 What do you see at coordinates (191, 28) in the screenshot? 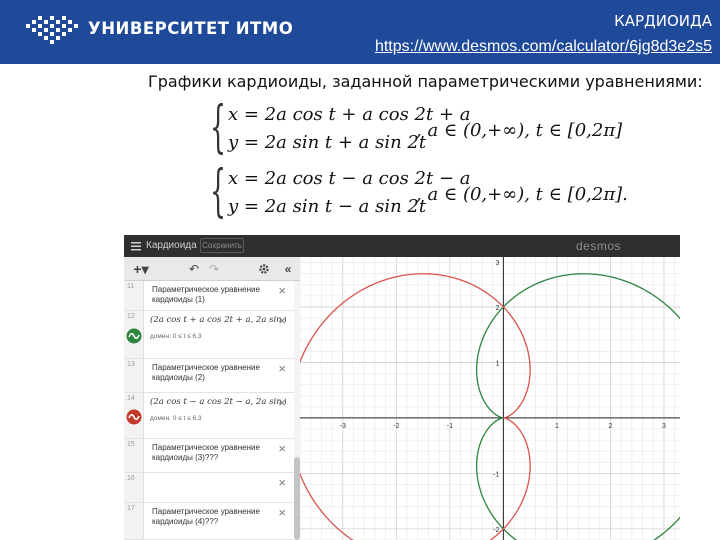
I see `university-name: УНИВЕРСИТЕТ ИТМО` at bounding box center [191, 28].